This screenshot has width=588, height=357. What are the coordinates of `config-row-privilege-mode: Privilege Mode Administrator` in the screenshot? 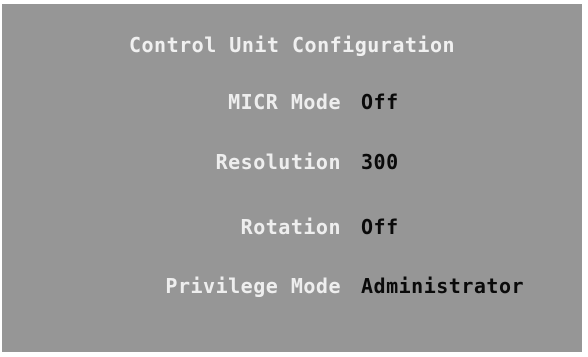 It's located at (292, 286).